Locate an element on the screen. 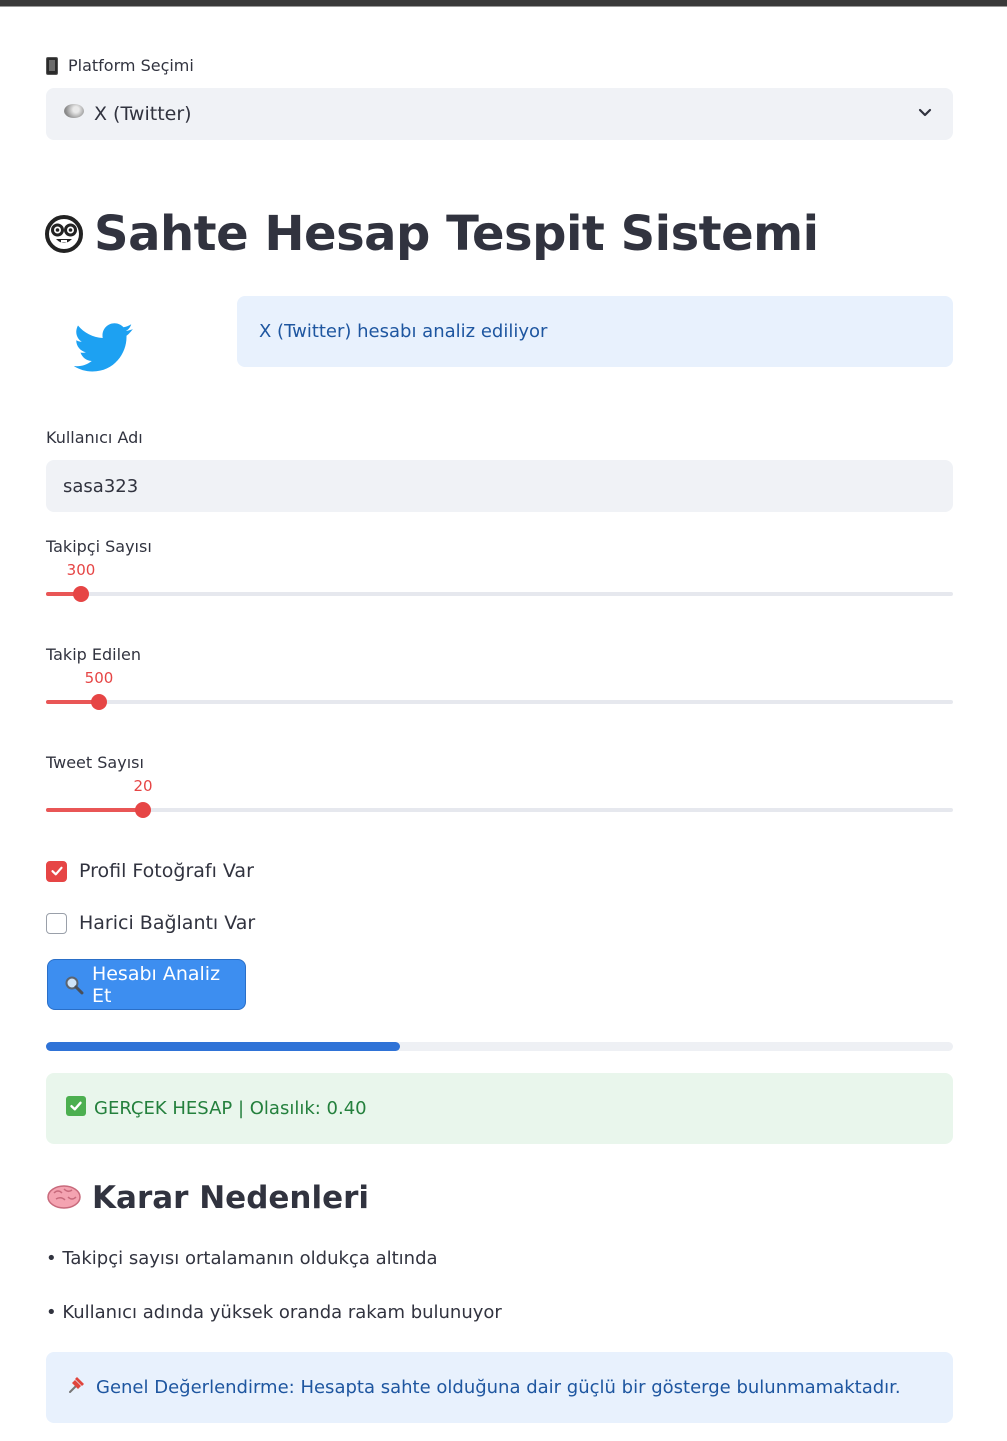 The height and width of the screenshot is (1441, 1007). platform-selected-value: X (Twitter) is located at coordinates (143, 114).